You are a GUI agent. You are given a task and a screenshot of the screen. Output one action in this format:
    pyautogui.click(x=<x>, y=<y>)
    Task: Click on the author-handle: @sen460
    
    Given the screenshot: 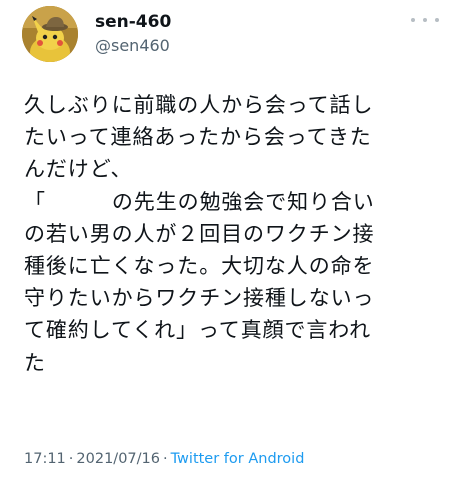 What is the action you would take?
    pyautogui.click(x=133, y=46)
    